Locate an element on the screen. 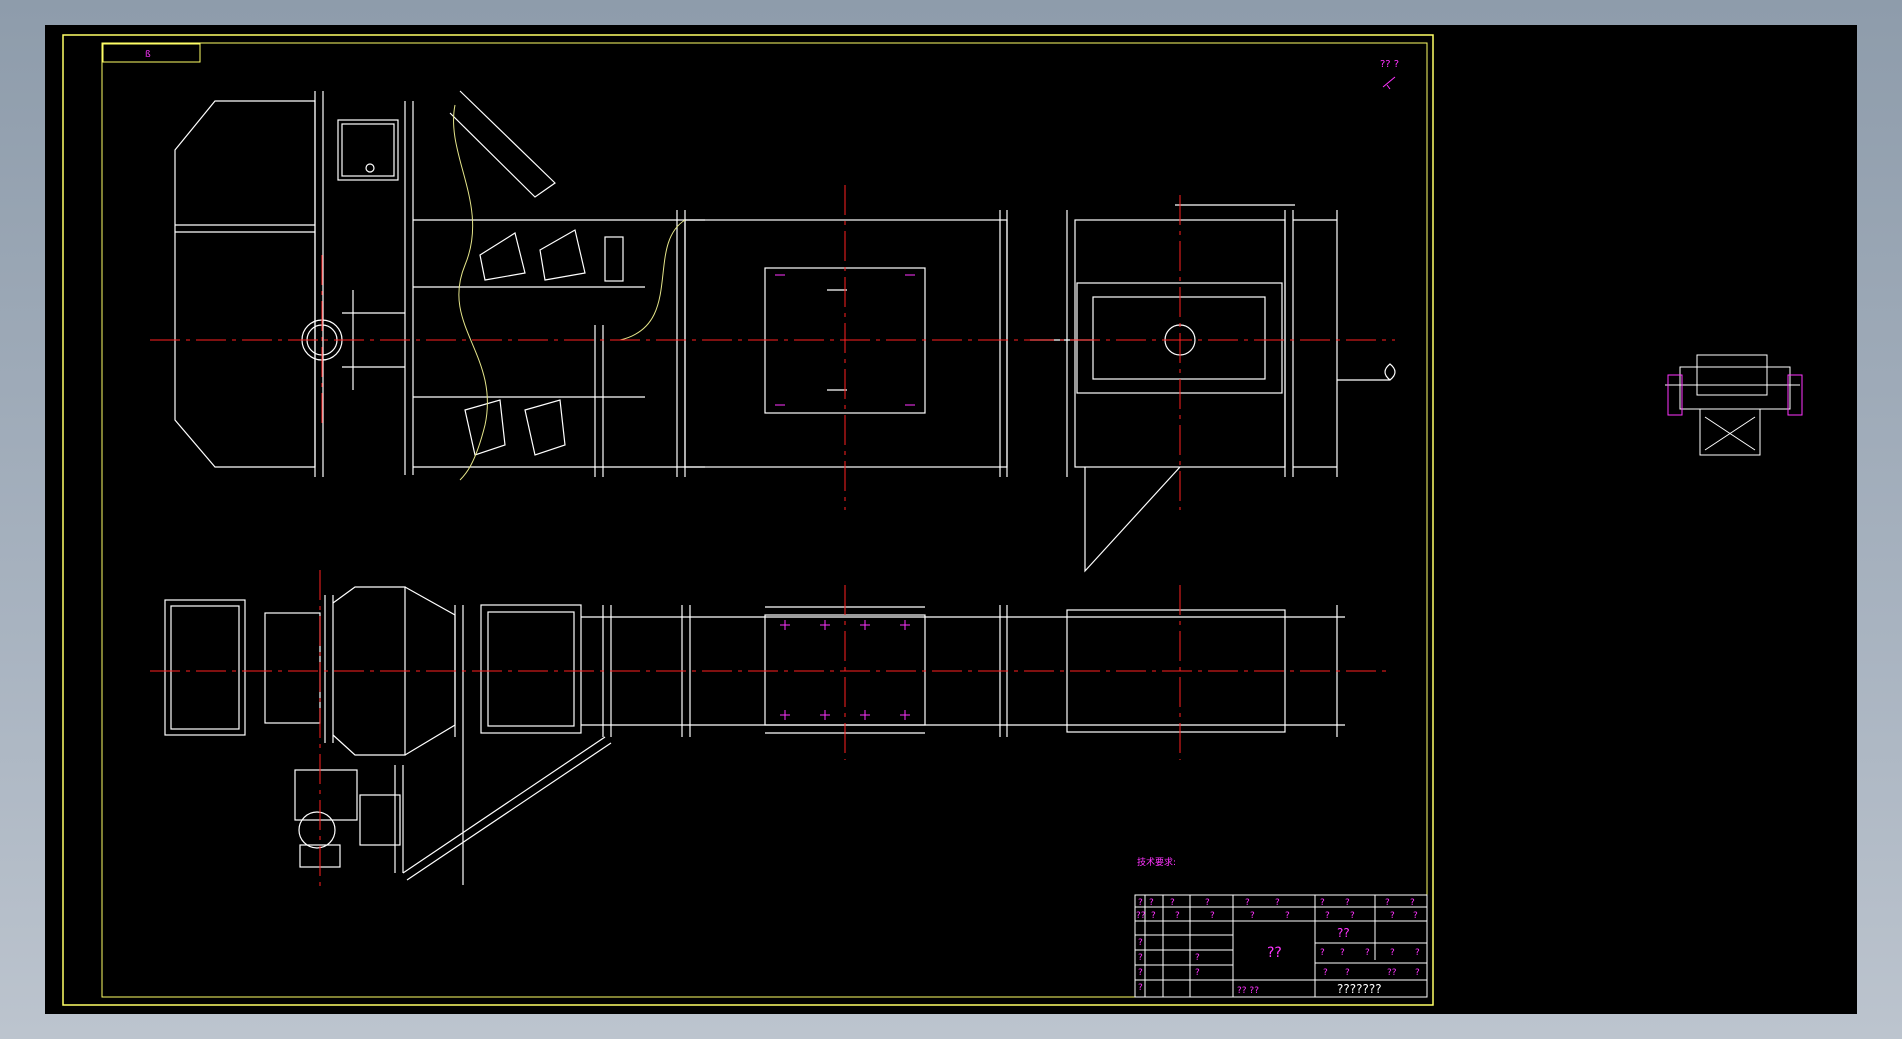 This screenshot has width=1902, height=1039. drawing-number: ??????? is located at coordinates (1359, 989).